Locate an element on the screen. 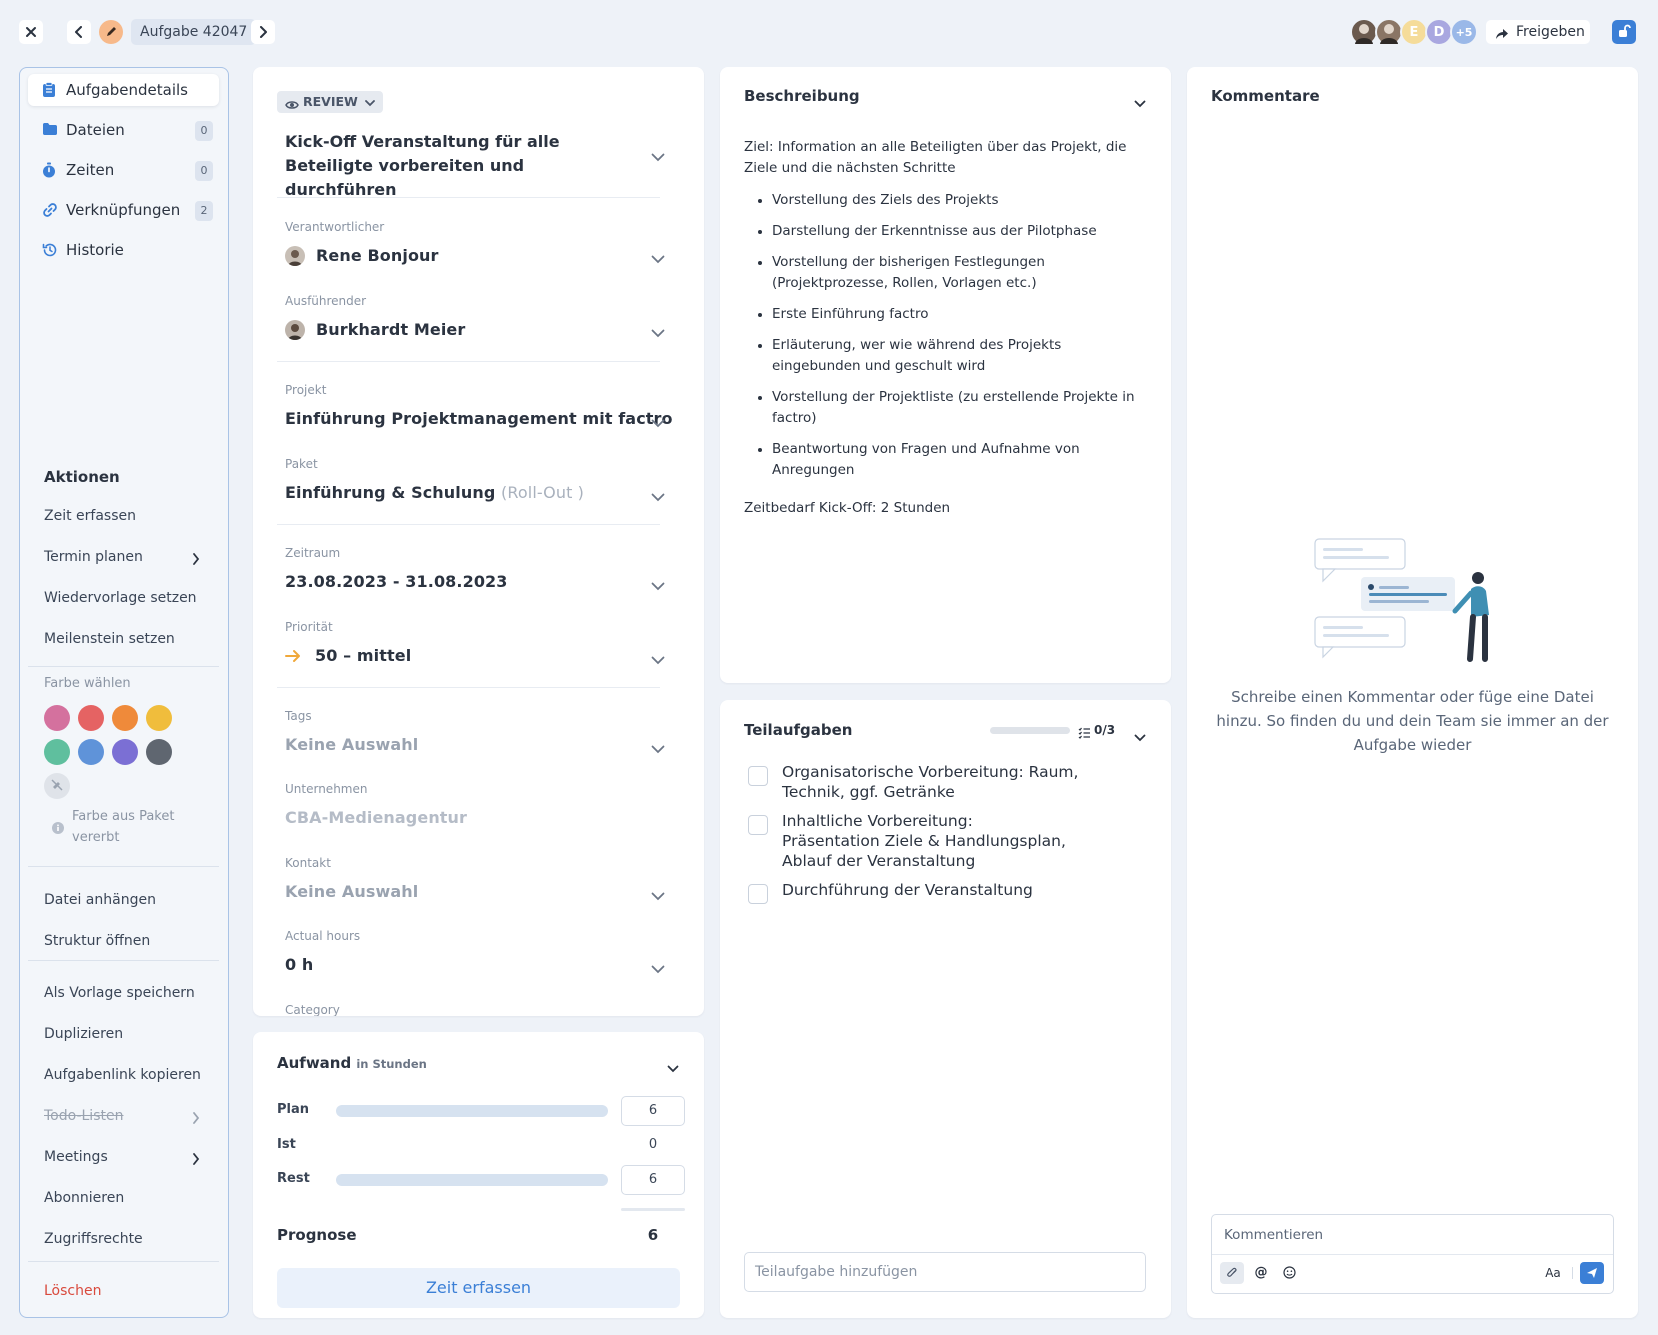 The width and height of the screenshot is (1658, 1335). action-track-time: Zeit erfassen is located at coordinates (90, 516).